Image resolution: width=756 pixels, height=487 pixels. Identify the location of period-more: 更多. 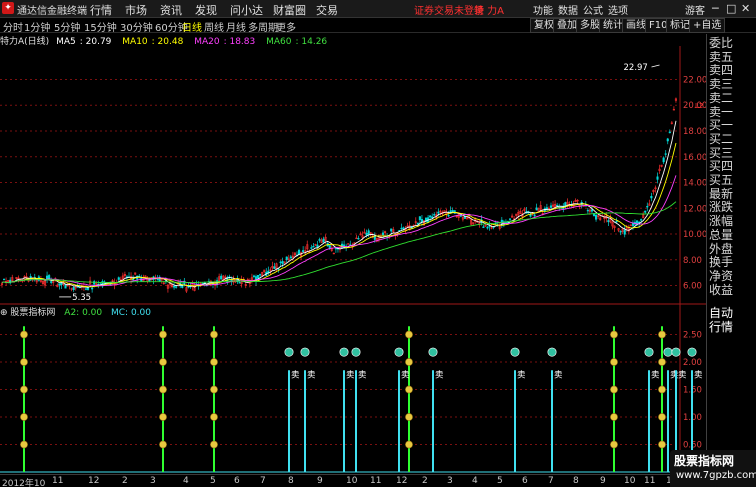
(286, 26).